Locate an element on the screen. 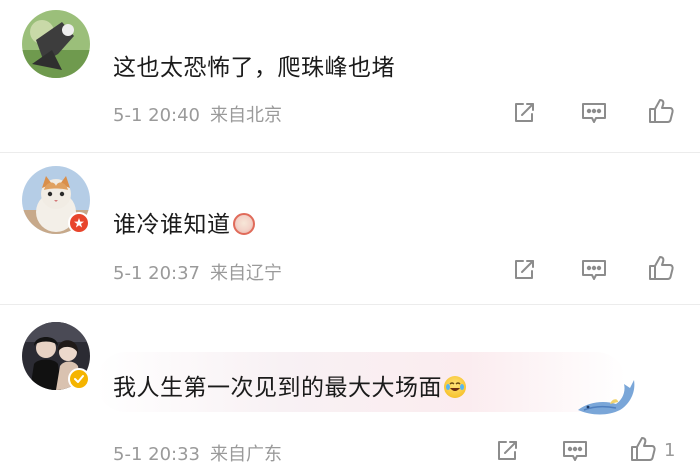  comment-meta: 5-1 20:37 来自辽宁 is located at coordinates (197, 272).